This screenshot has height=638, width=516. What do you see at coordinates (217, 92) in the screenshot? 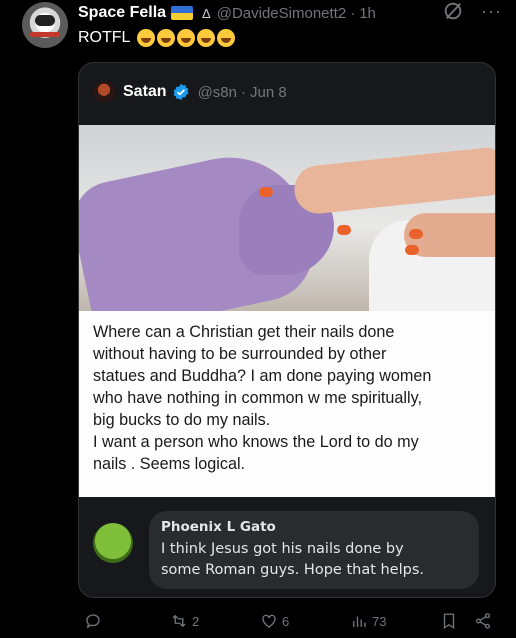
I see `quoted-handle: @s8n` at bounding box center [217, 92].